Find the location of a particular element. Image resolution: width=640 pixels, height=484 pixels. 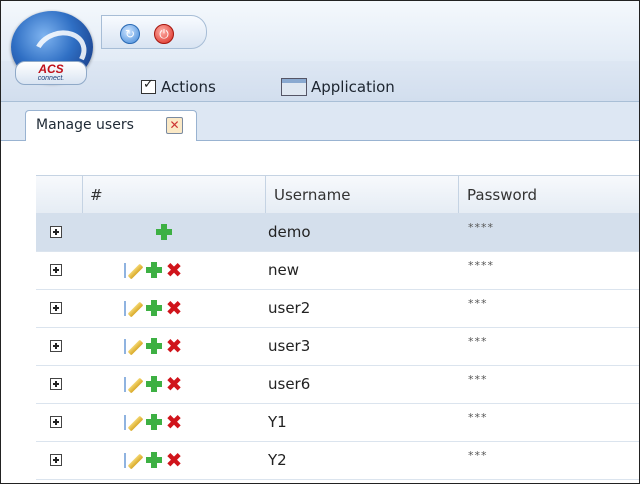

tab-label: Manage users is located at coordinates (85, 125).